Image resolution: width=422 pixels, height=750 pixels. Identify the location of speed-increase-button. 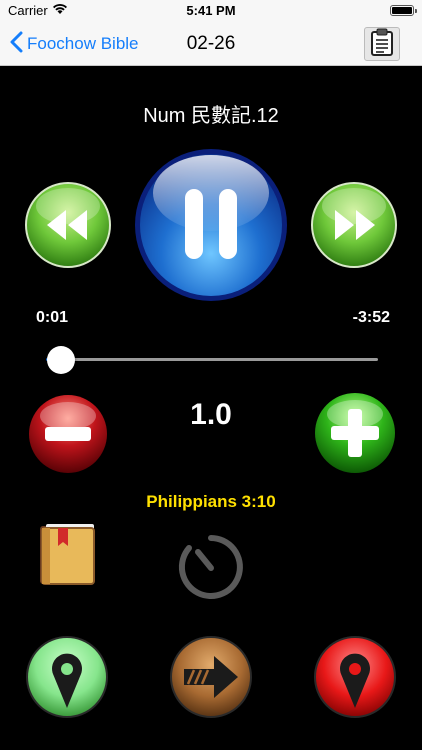
(355, 433).